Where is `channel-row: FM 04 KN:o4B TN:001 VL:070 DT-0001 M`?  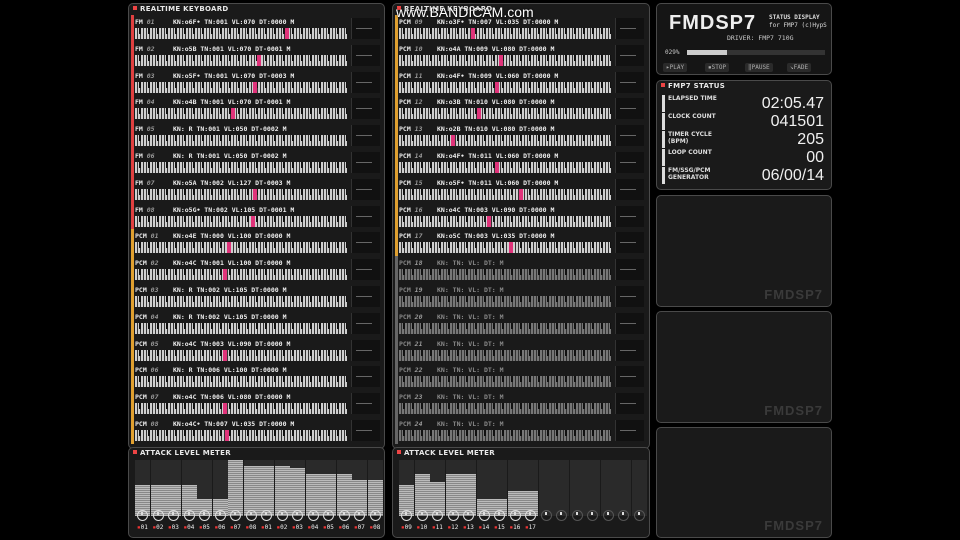 channel-row: FM 04 KN:o4B TN:001 VL:070 DT-0001 M is located at coordinates (257, 109).